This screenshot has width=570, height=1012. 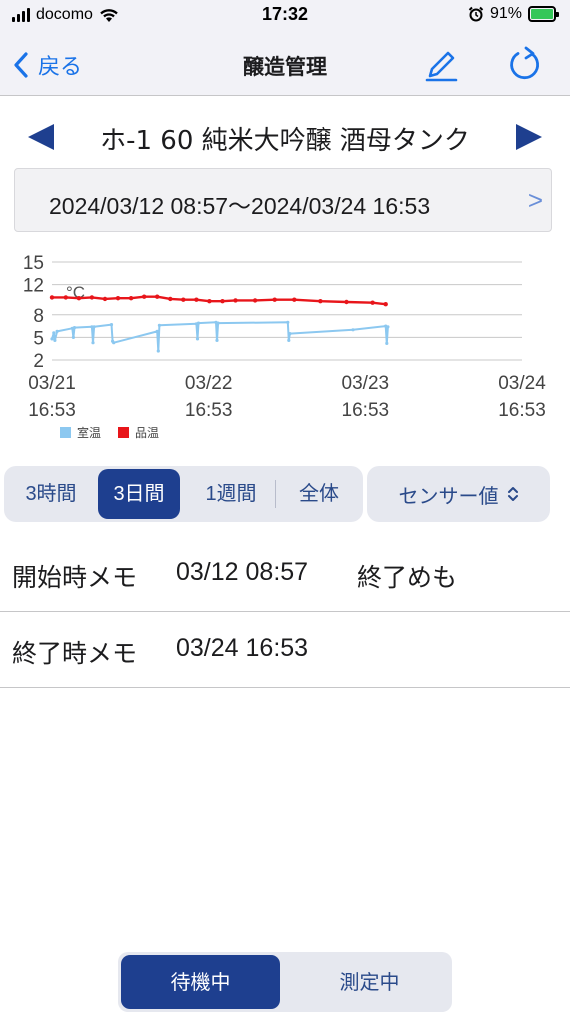 I want to click on page-title: 醸造管理, so click(x=285, y=67).